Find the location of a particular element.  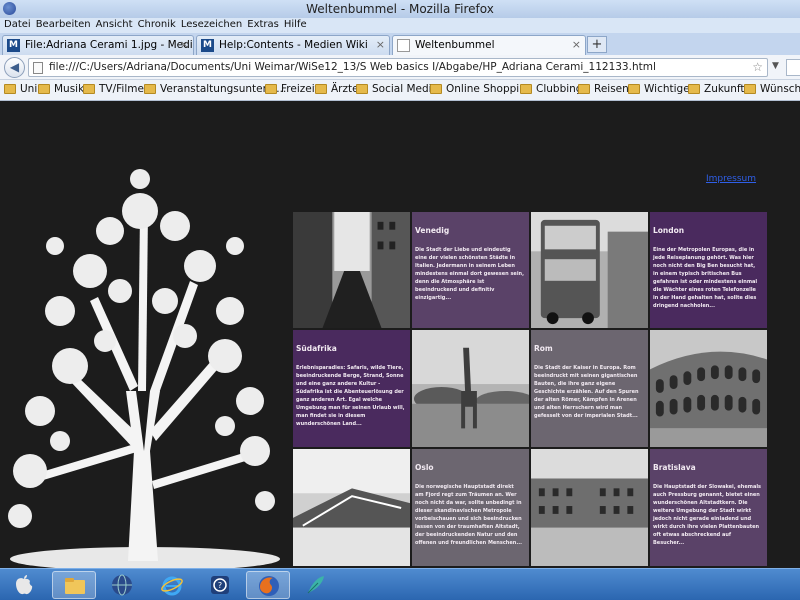

help-icon: ? is located at coordinates (220, 585).